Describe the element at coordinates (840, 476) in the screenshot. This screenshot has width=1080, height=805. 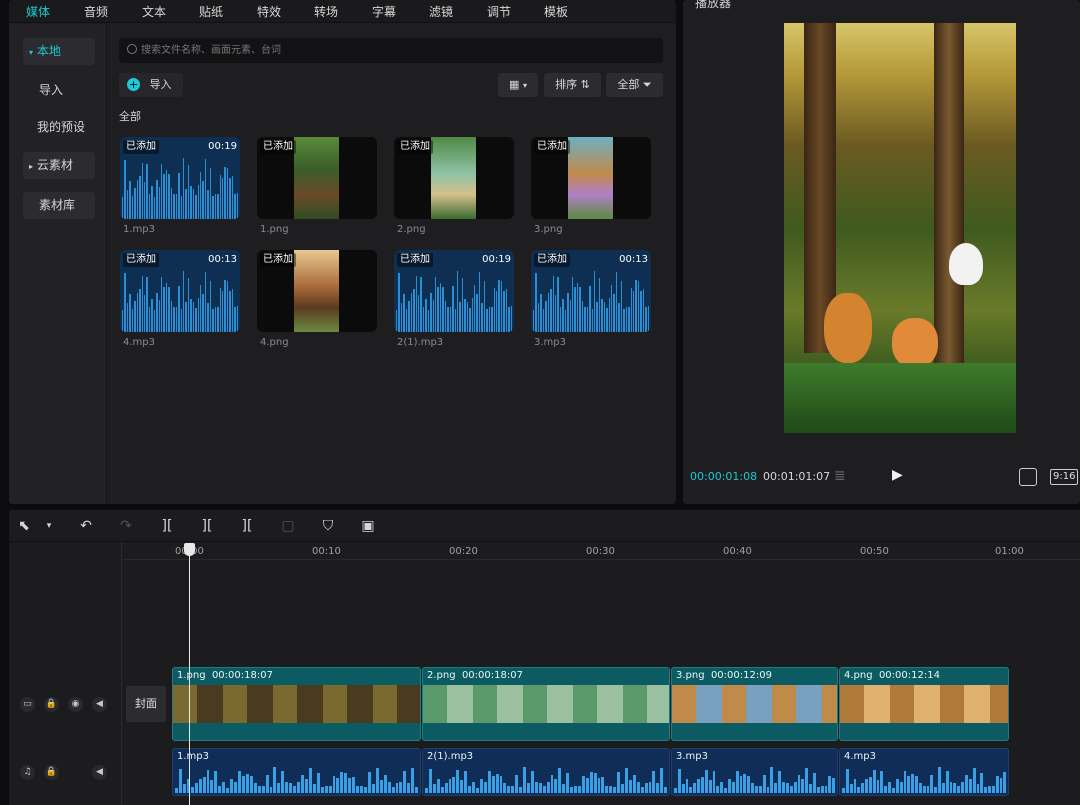
I see `waveform-toggle-icon: ≣` at that location.